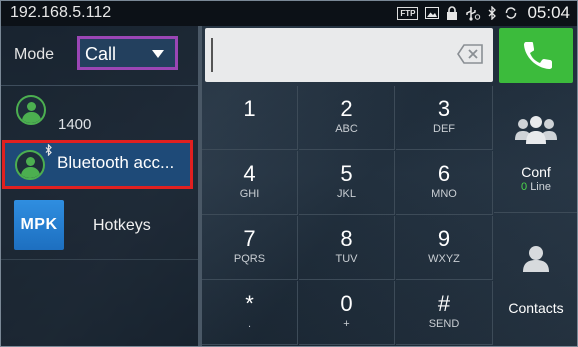 The width and height of the screenshot is (578, 347). Describe the element at coordinates (34, 54) in the screenshot. I see `mode-label: Mode` at that location.